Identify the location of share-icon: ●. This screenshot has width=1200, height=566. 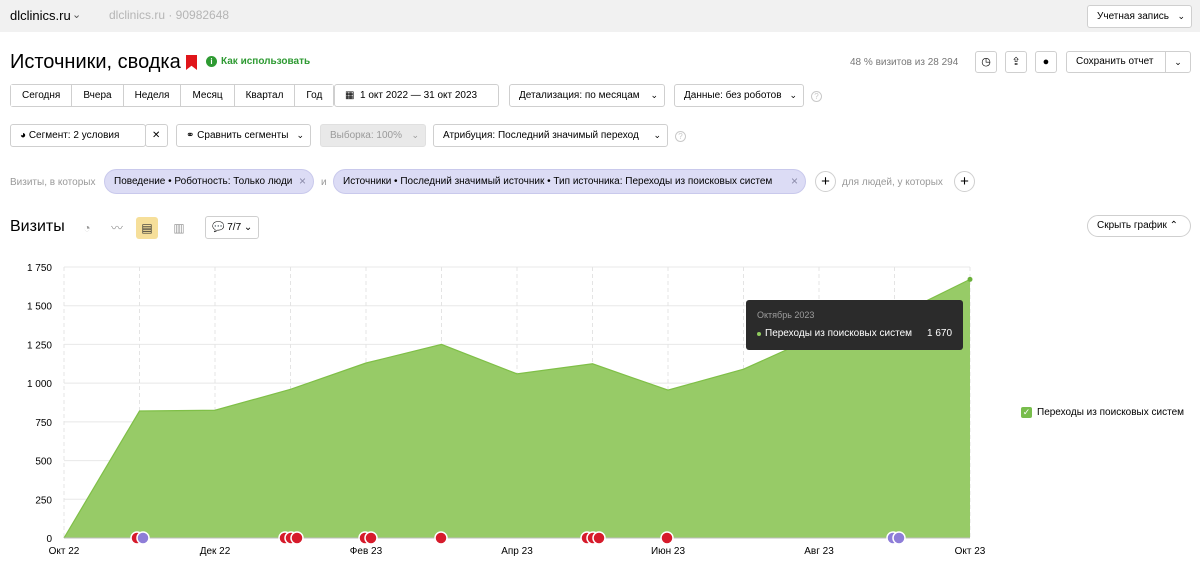
(1046, 62).